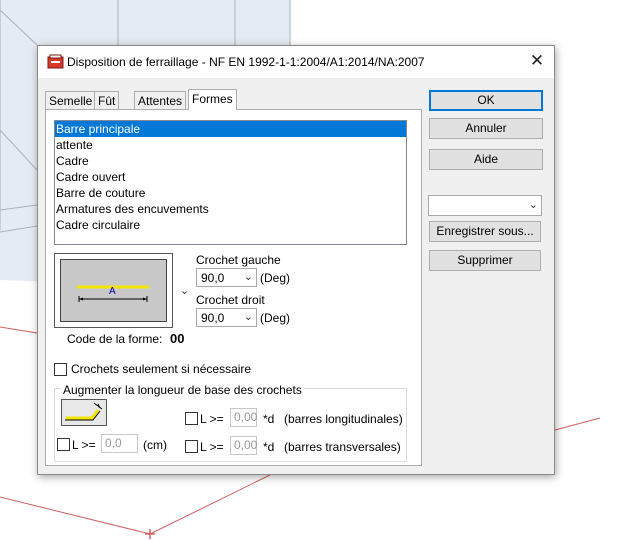 Image resolution: width=628 pixels, height=540 pixels. Describe the element at coordinates (63, 444) in the screenshot. I see `length-checkbox` at that location.